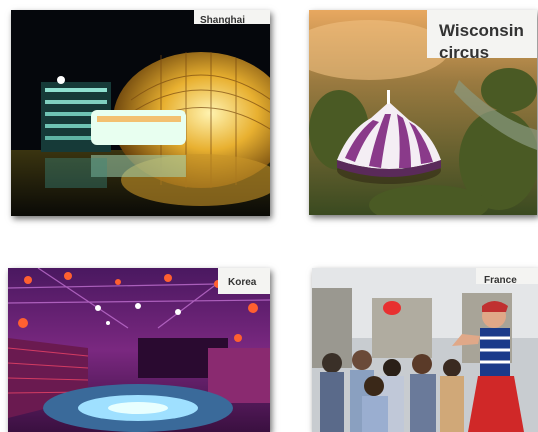 The image size is (538, 432). I want to click on location-label: Wisconsin circus, so click(482, 34).